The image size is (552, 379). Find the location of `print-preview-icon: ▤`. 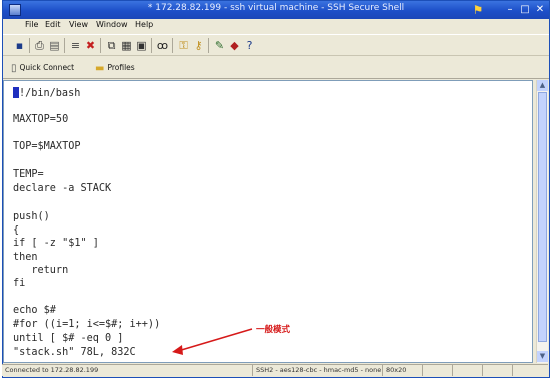

print-preview-icon: ▤ is located at coordinates (54, 45).